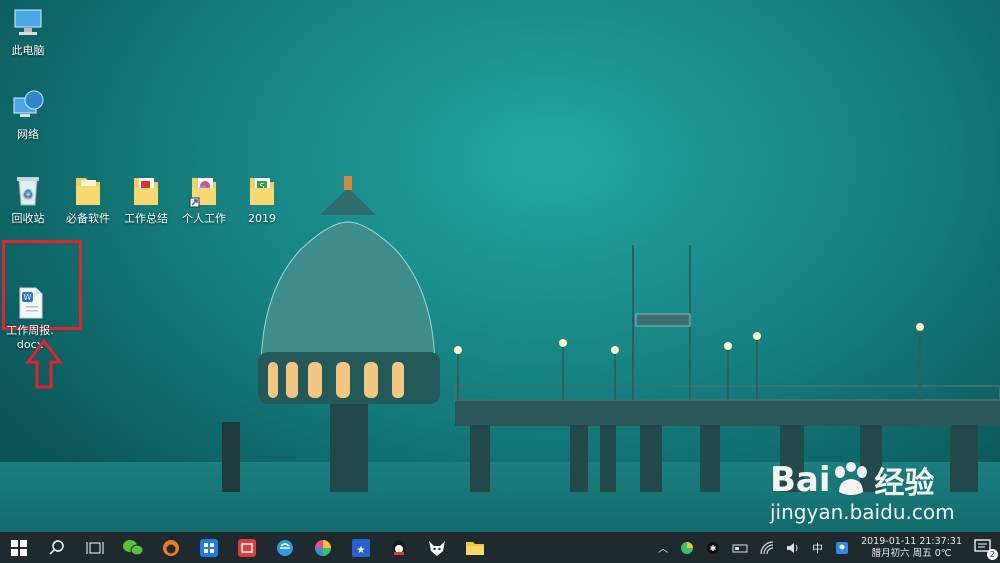  I want to click on svg-text: W, so click(28, 297).